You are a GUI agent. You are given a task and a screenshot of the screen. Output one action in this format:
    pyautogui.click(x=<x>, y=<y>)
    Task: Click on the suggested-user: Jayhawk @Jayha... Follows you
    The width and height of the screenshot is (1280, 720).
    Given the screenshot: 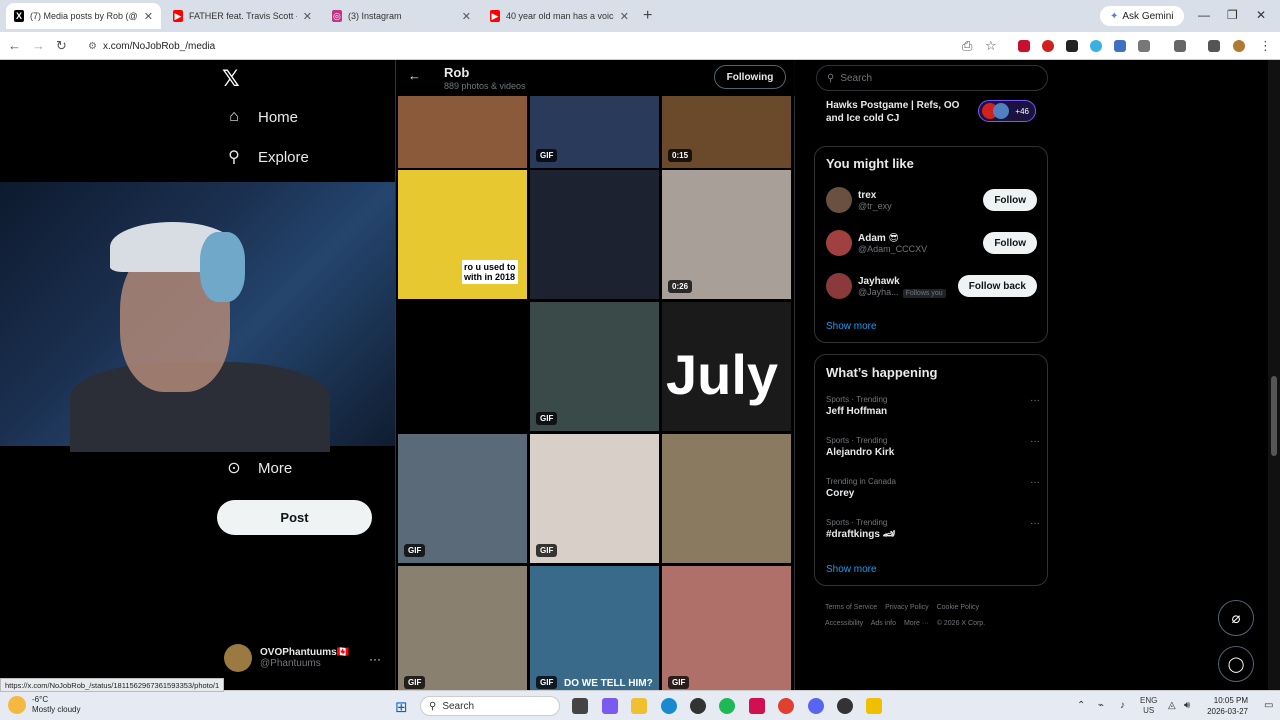 What is the action you would take?
    pyautogui.click(x=886, y=286)
    